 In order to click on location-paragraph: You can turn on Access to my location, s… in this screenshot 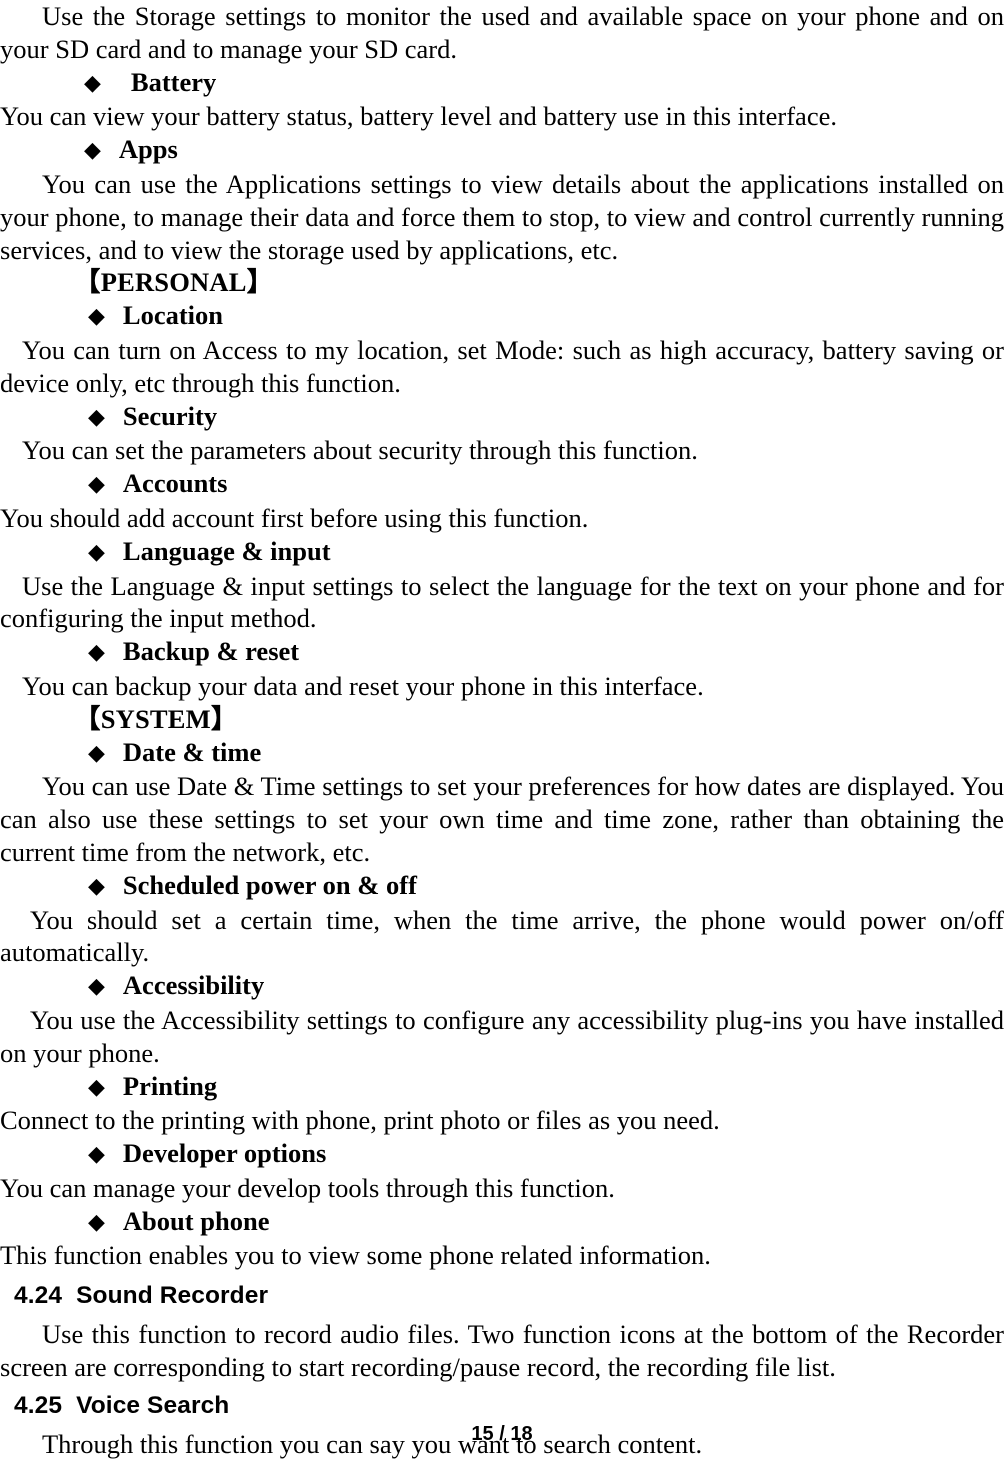, I will do `click(502, 366)`.